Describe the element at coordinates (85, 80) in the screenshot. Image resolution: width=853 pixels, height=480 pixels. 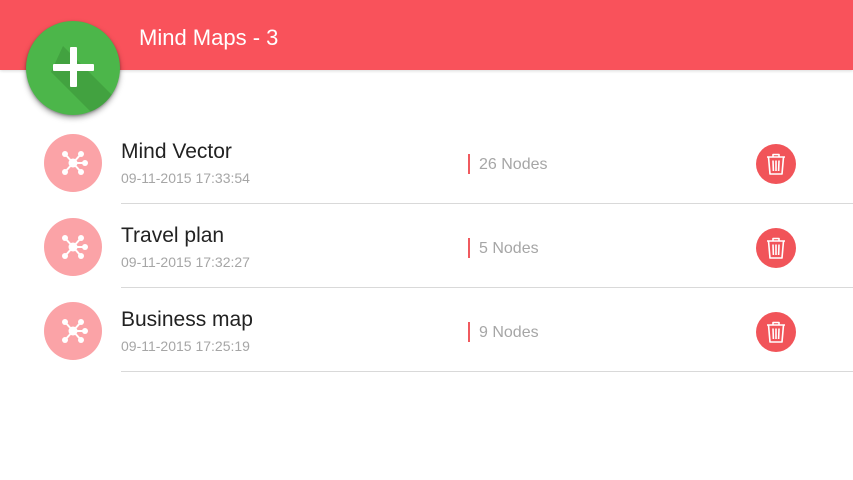
I see `plus-icon` at that location.